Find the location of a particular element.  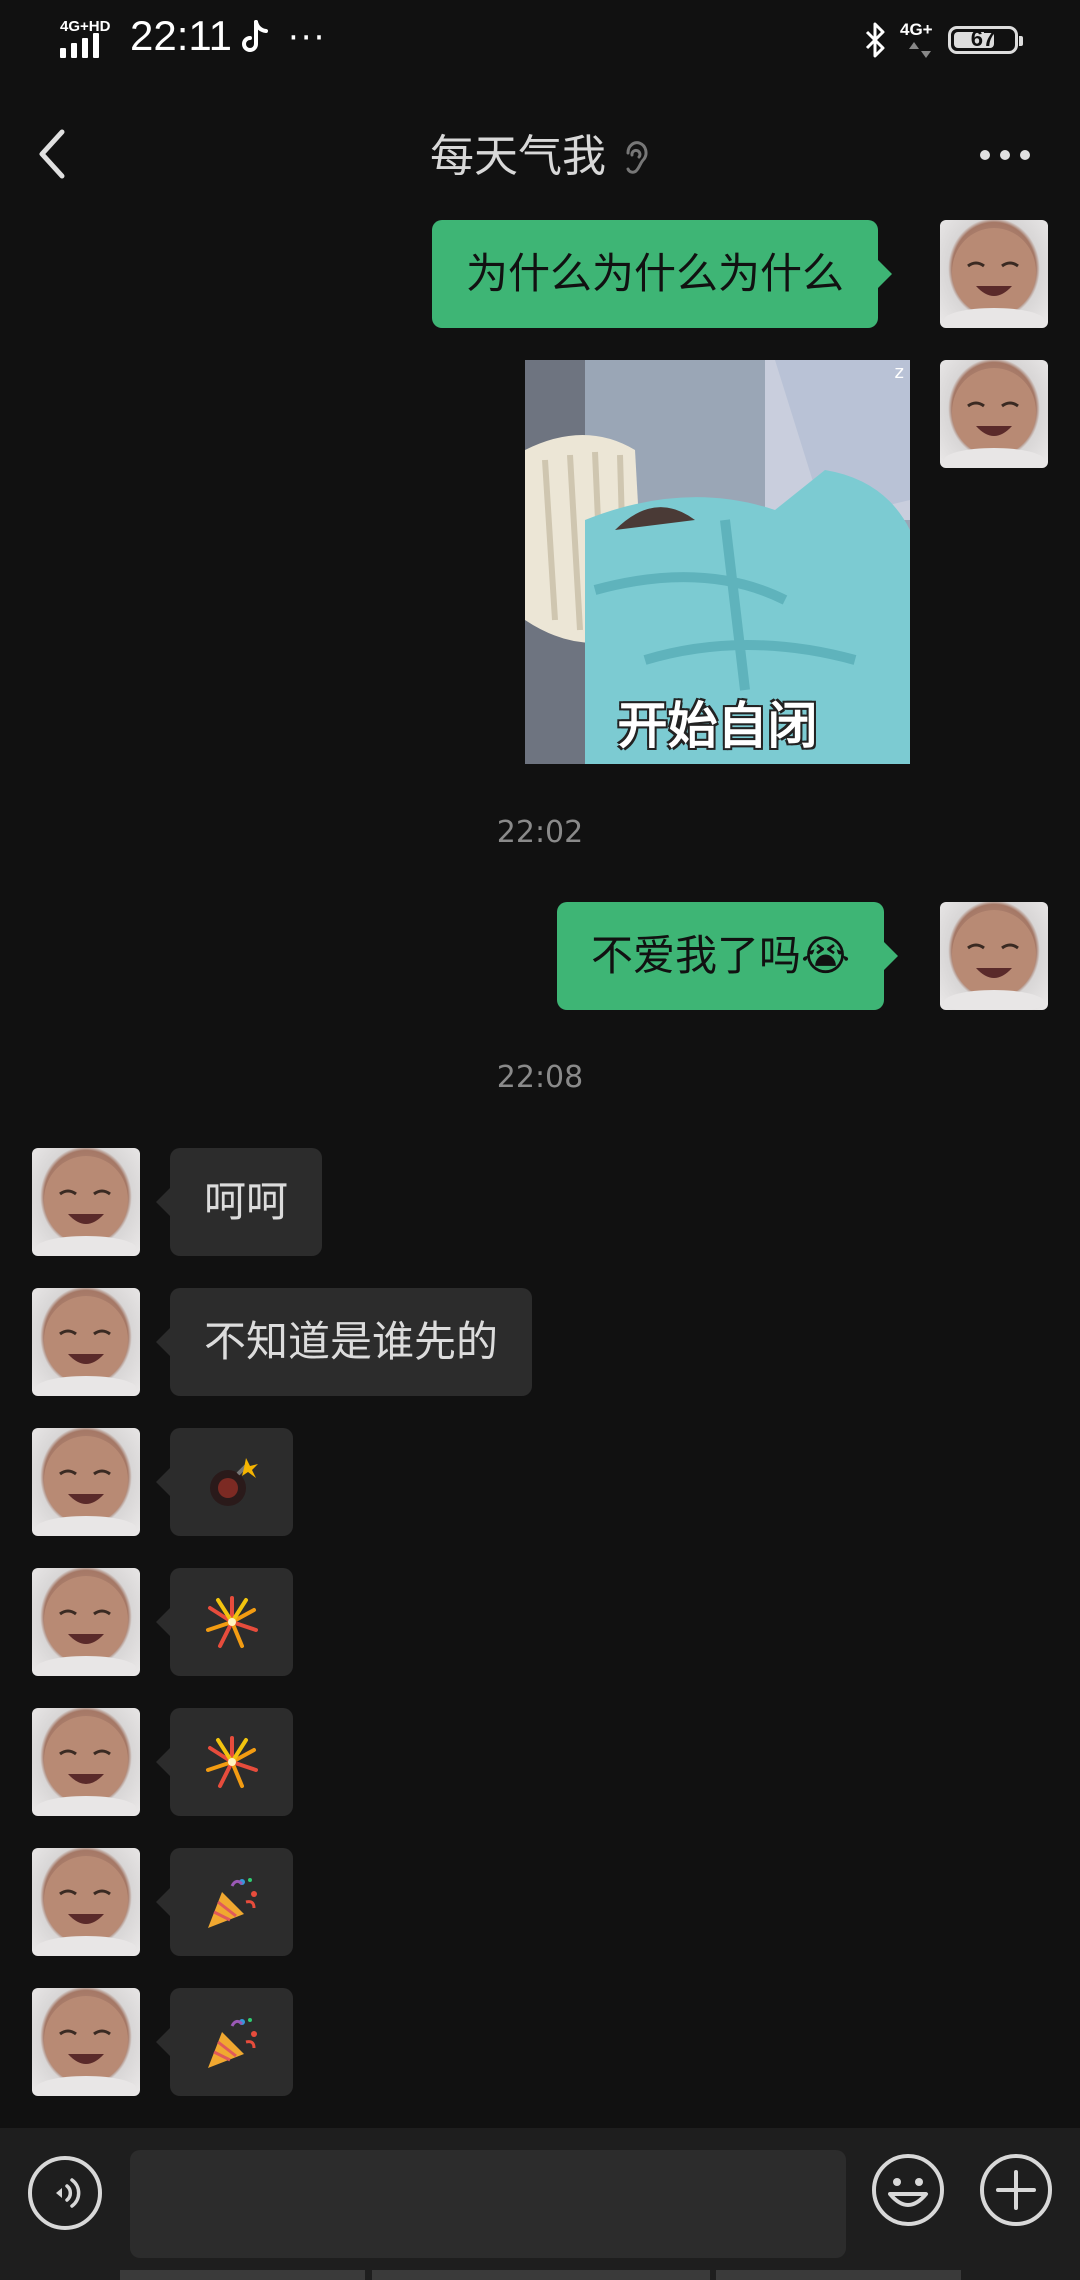

message-text: 呵呵 is located at coordinates (246, 1201).